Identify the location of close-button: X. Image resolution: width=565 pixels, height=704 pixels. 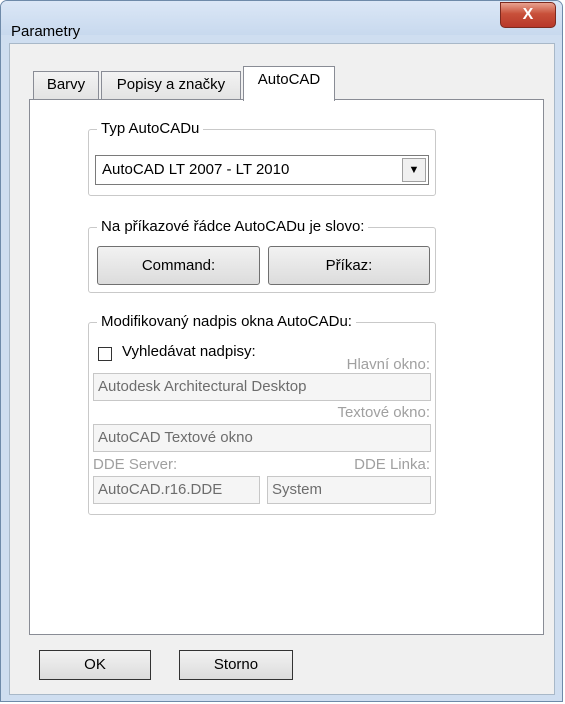
(528, 15).